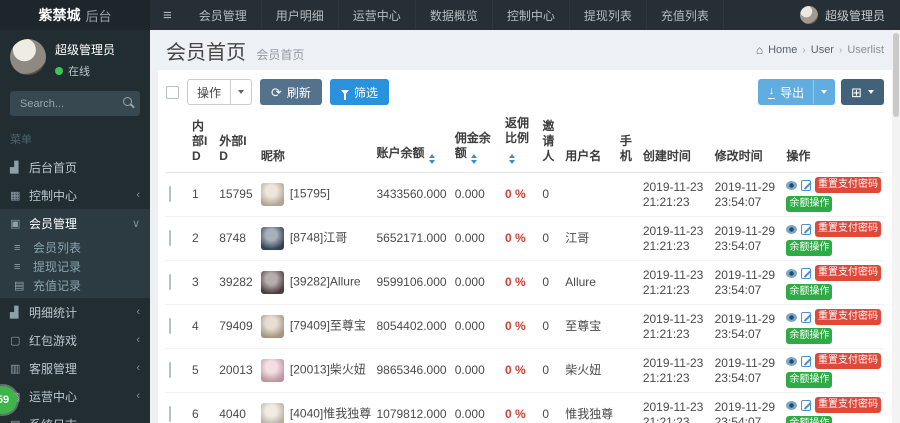  What do you see at coordinates (412, 326) in the screenshot?
I see `cell-balance: 8054402.000` at bounding box center [412, 326].